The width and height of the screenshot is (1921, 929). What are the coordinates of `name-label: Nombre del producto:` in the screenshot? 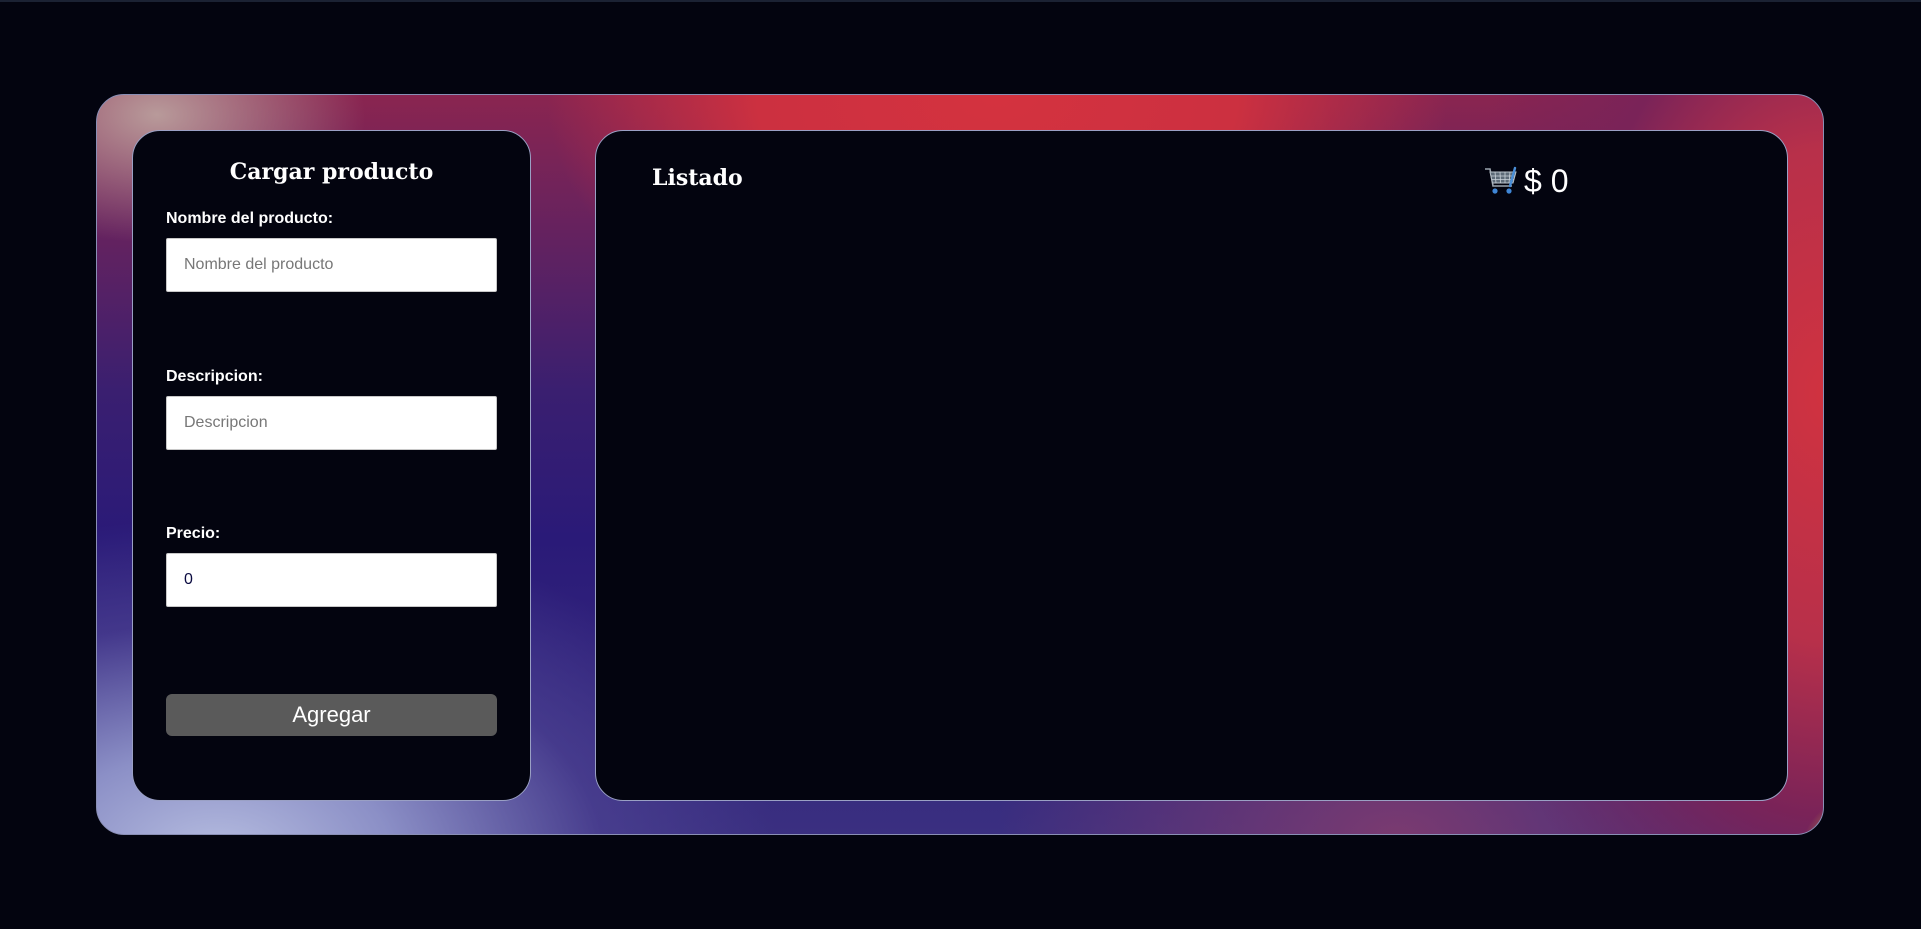 It's located at (250, 218).